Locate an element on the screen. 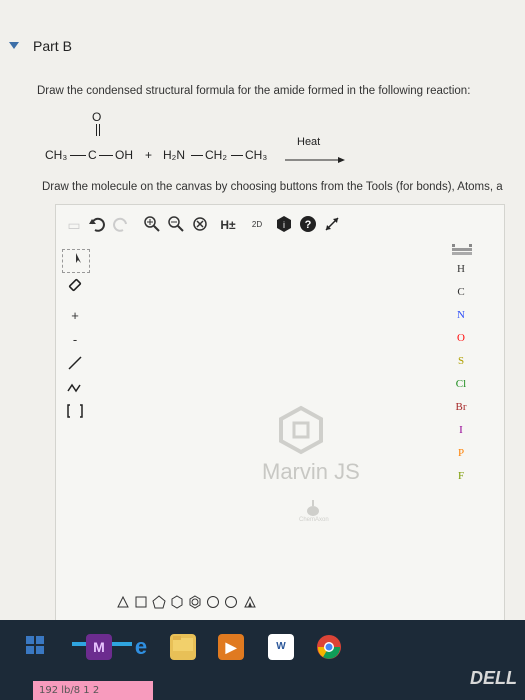 The width and height of the screenshot is (525, 700). reaction-arrow is located at coordinates (315, 160).